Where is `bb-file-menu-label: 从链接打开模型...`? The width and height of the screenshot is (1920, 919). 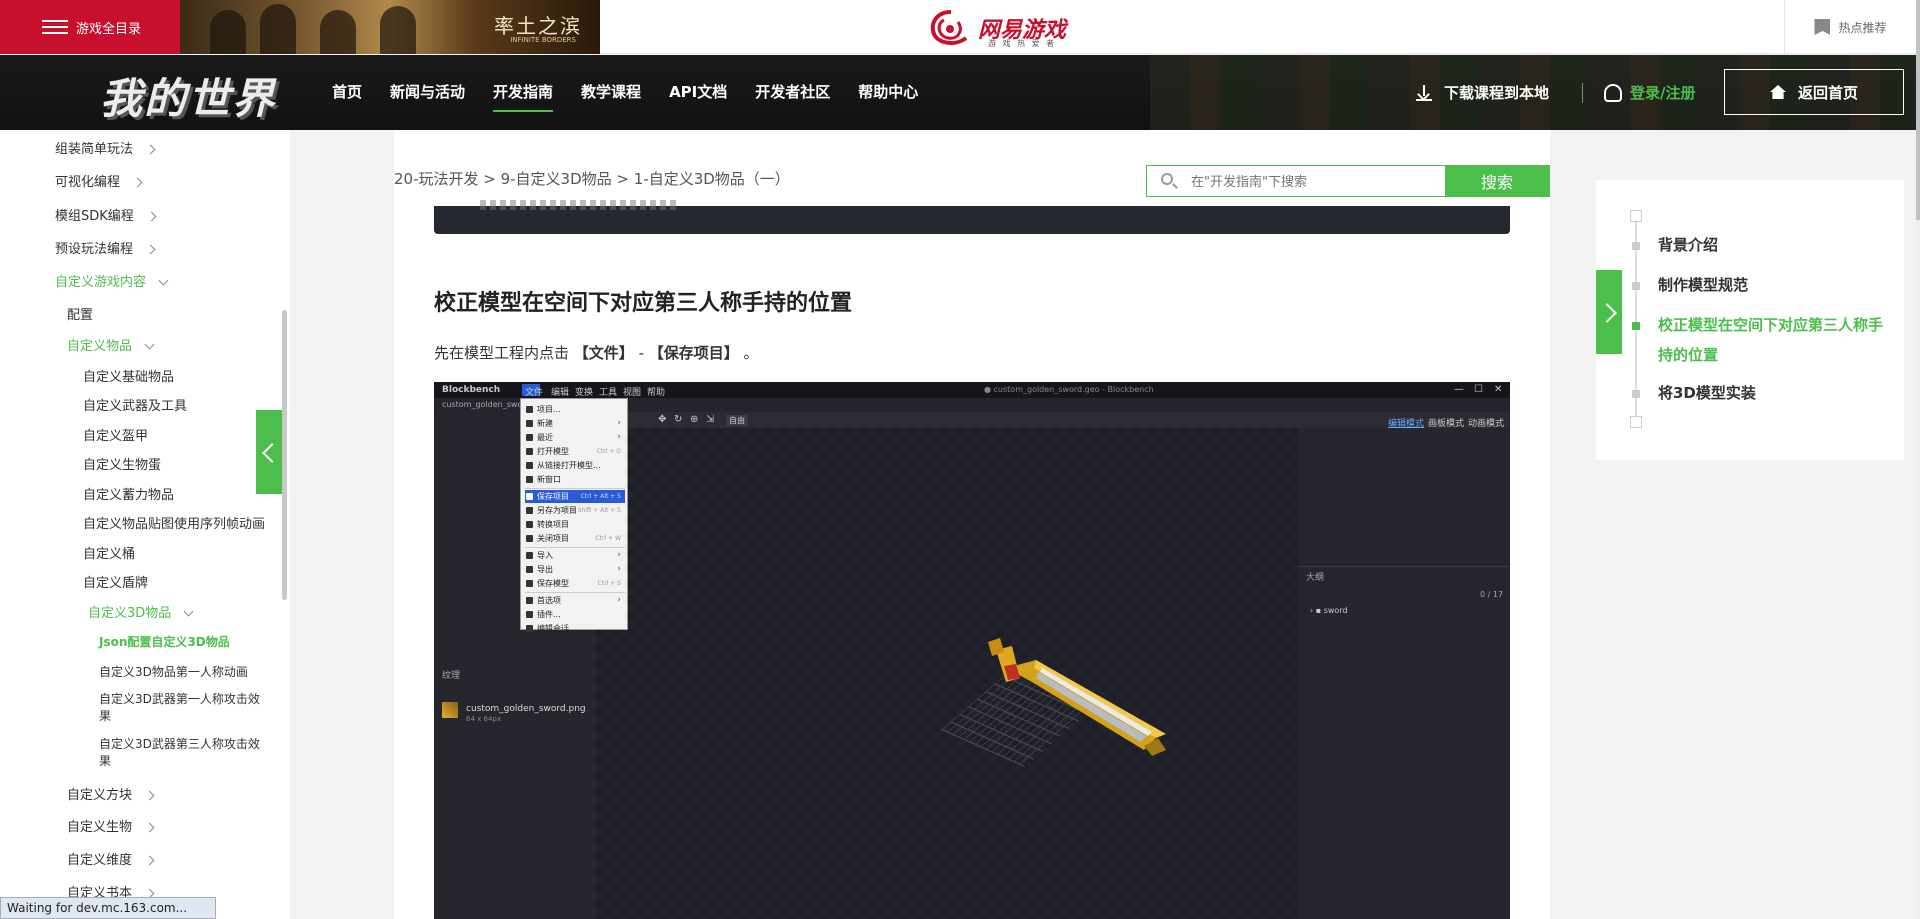
bb-file-menu-label: 从链接打开模型... is located at coordinates (569, 465).